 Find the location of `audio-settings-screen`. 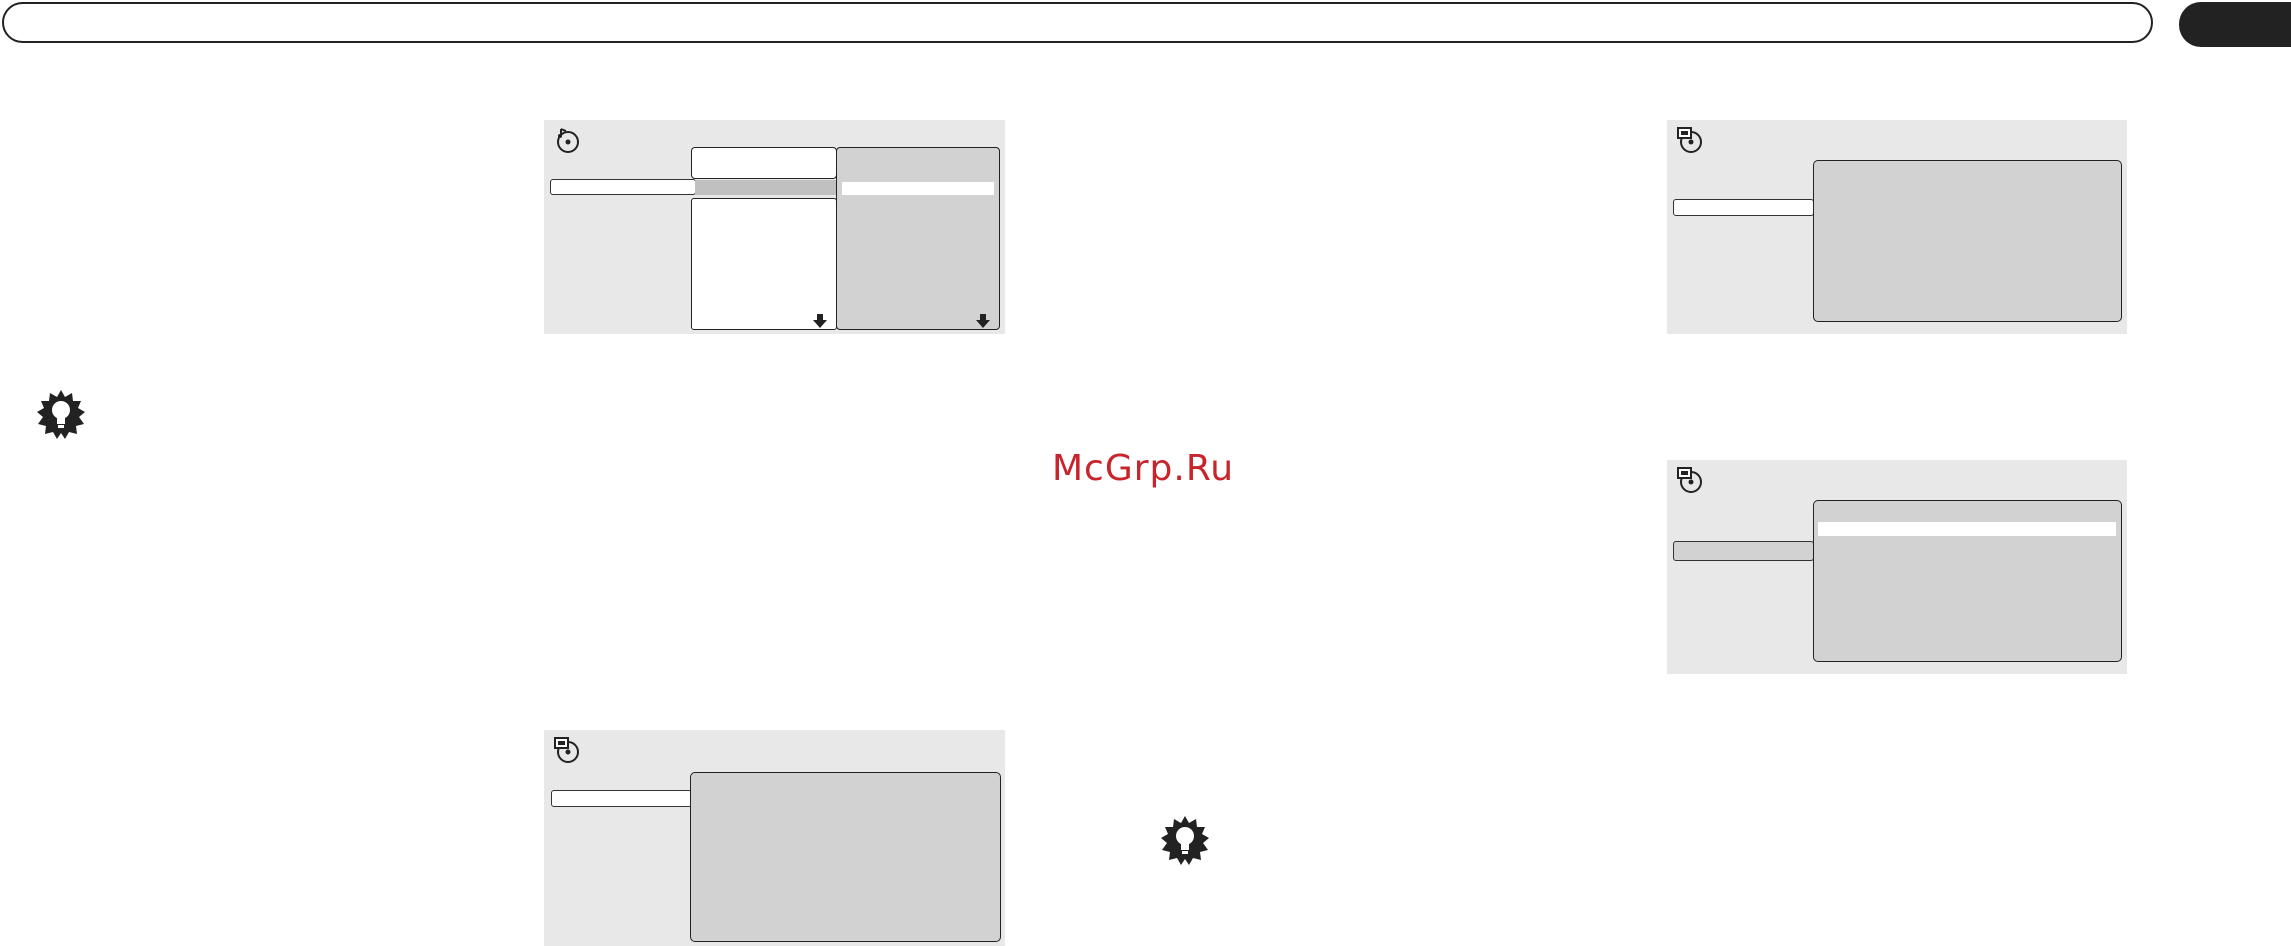

audio-settings-screen is located at coordinates (774, 227).